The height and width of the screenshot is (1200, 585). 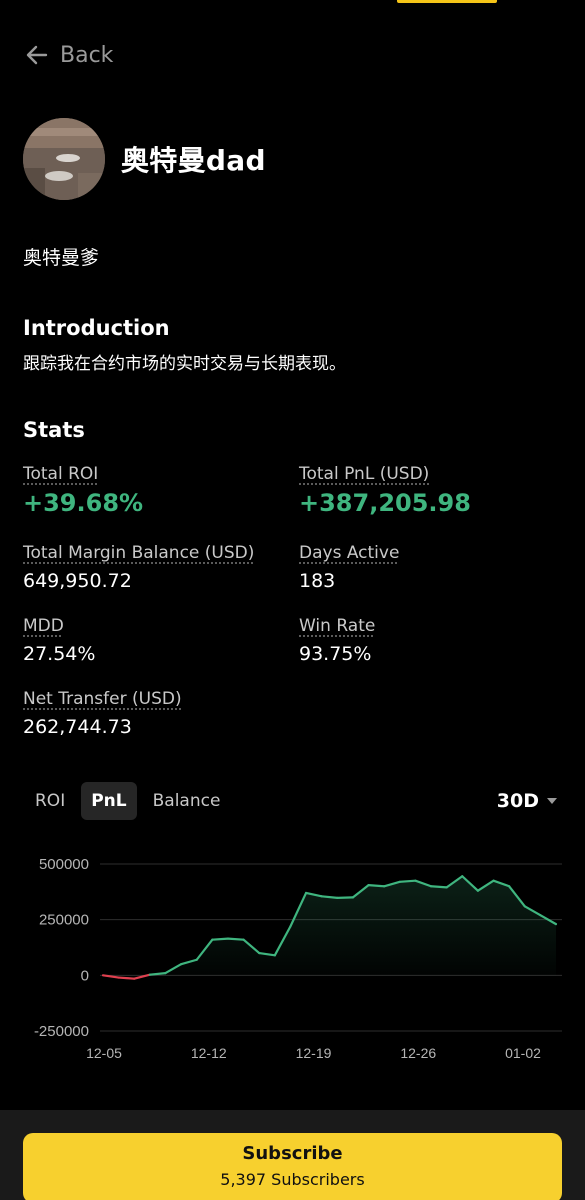 What do you see at coordinates (77, 727) in the screenshot?
I see `stat-value-net-transfer: 262,744.73` at bounding box center [77, 727].